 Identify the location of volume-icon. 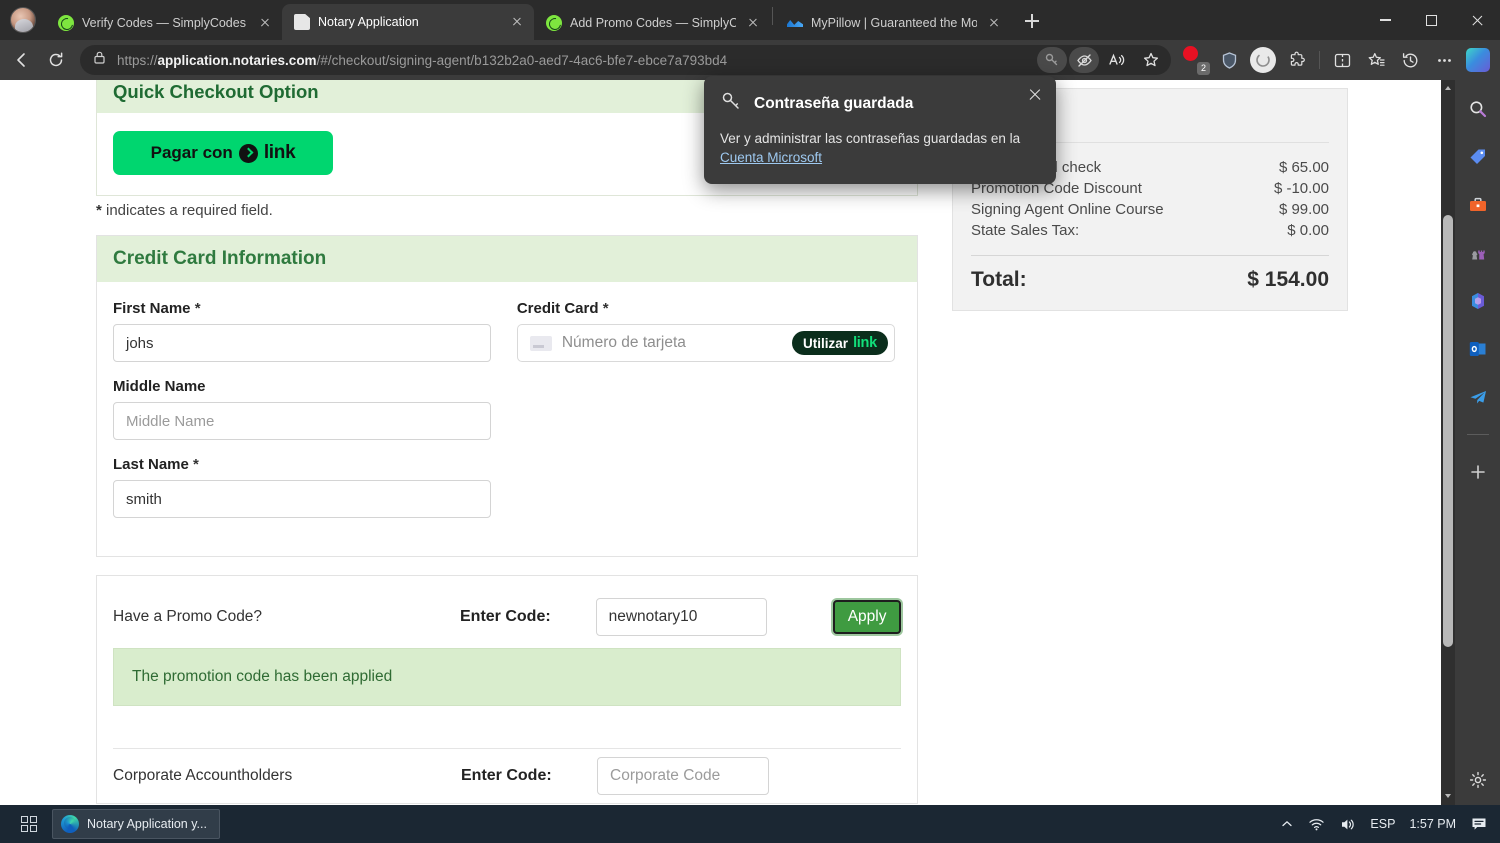
(1347, 824).